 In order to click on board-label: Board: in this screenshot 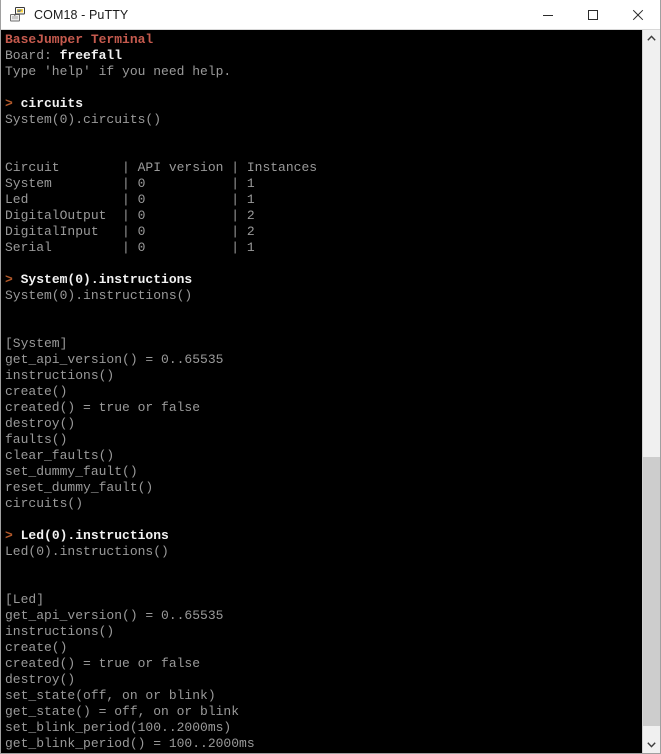, I will do `click(32, 55)`.